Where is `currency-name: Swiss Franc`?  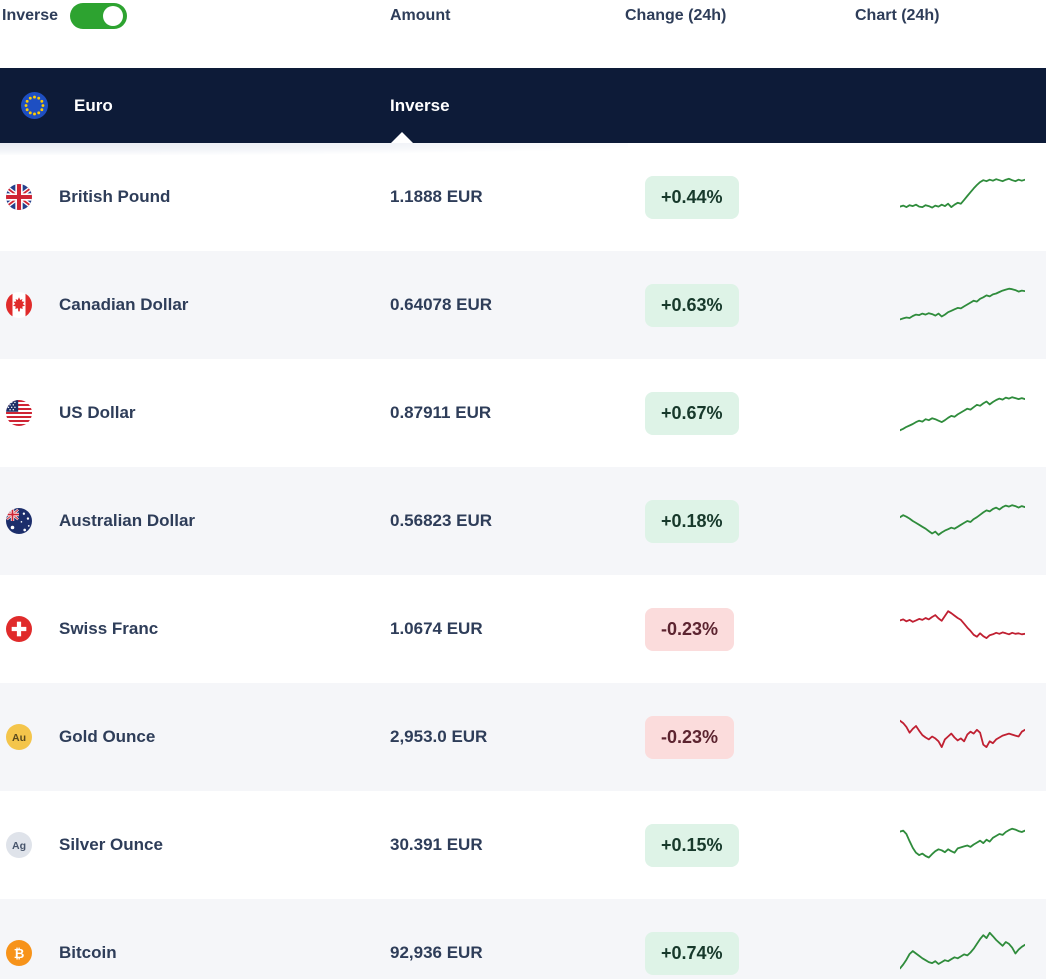 currency-name: Swiss Franc is located at coordinates (109, 628).